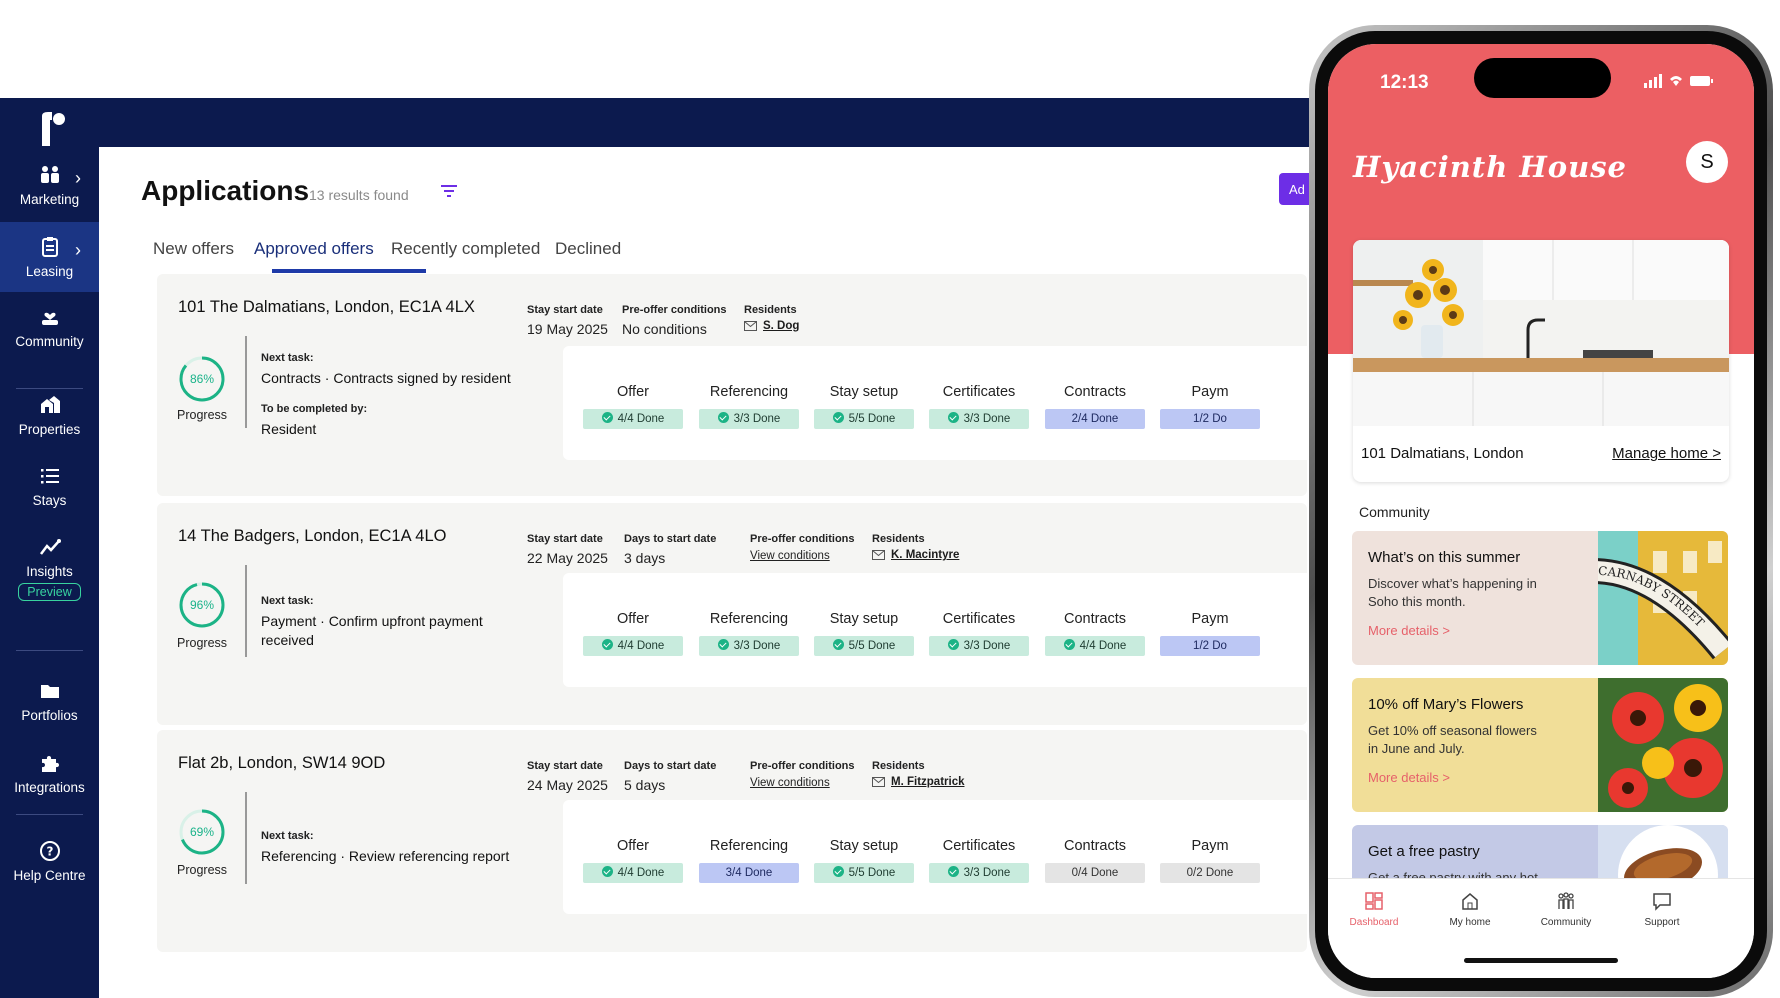 The image size is (1780, 998). What do you see at coordinates (1707, 162) in the screenshot?
I see `avatar: S` at bounding box center [1707, 162].